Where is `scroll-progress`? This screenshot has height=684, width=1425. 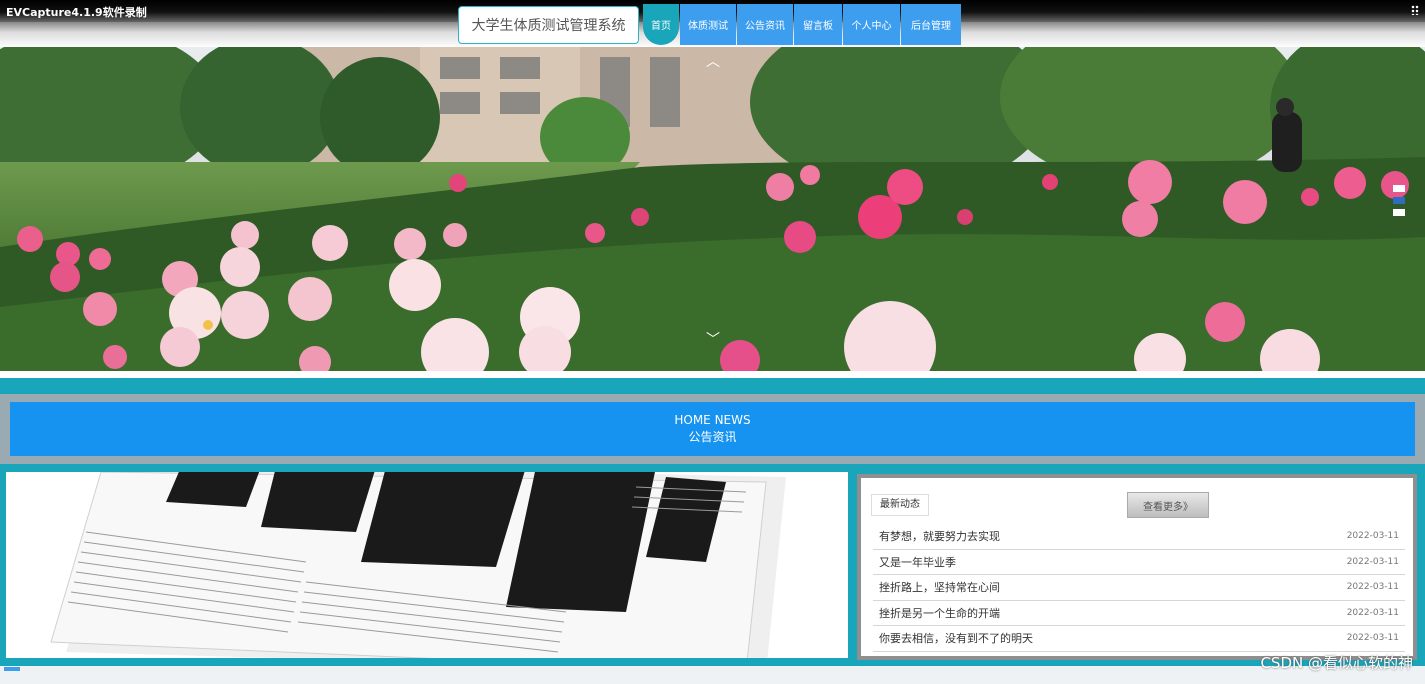
scroll-progress is located at coordinates (12, 669).